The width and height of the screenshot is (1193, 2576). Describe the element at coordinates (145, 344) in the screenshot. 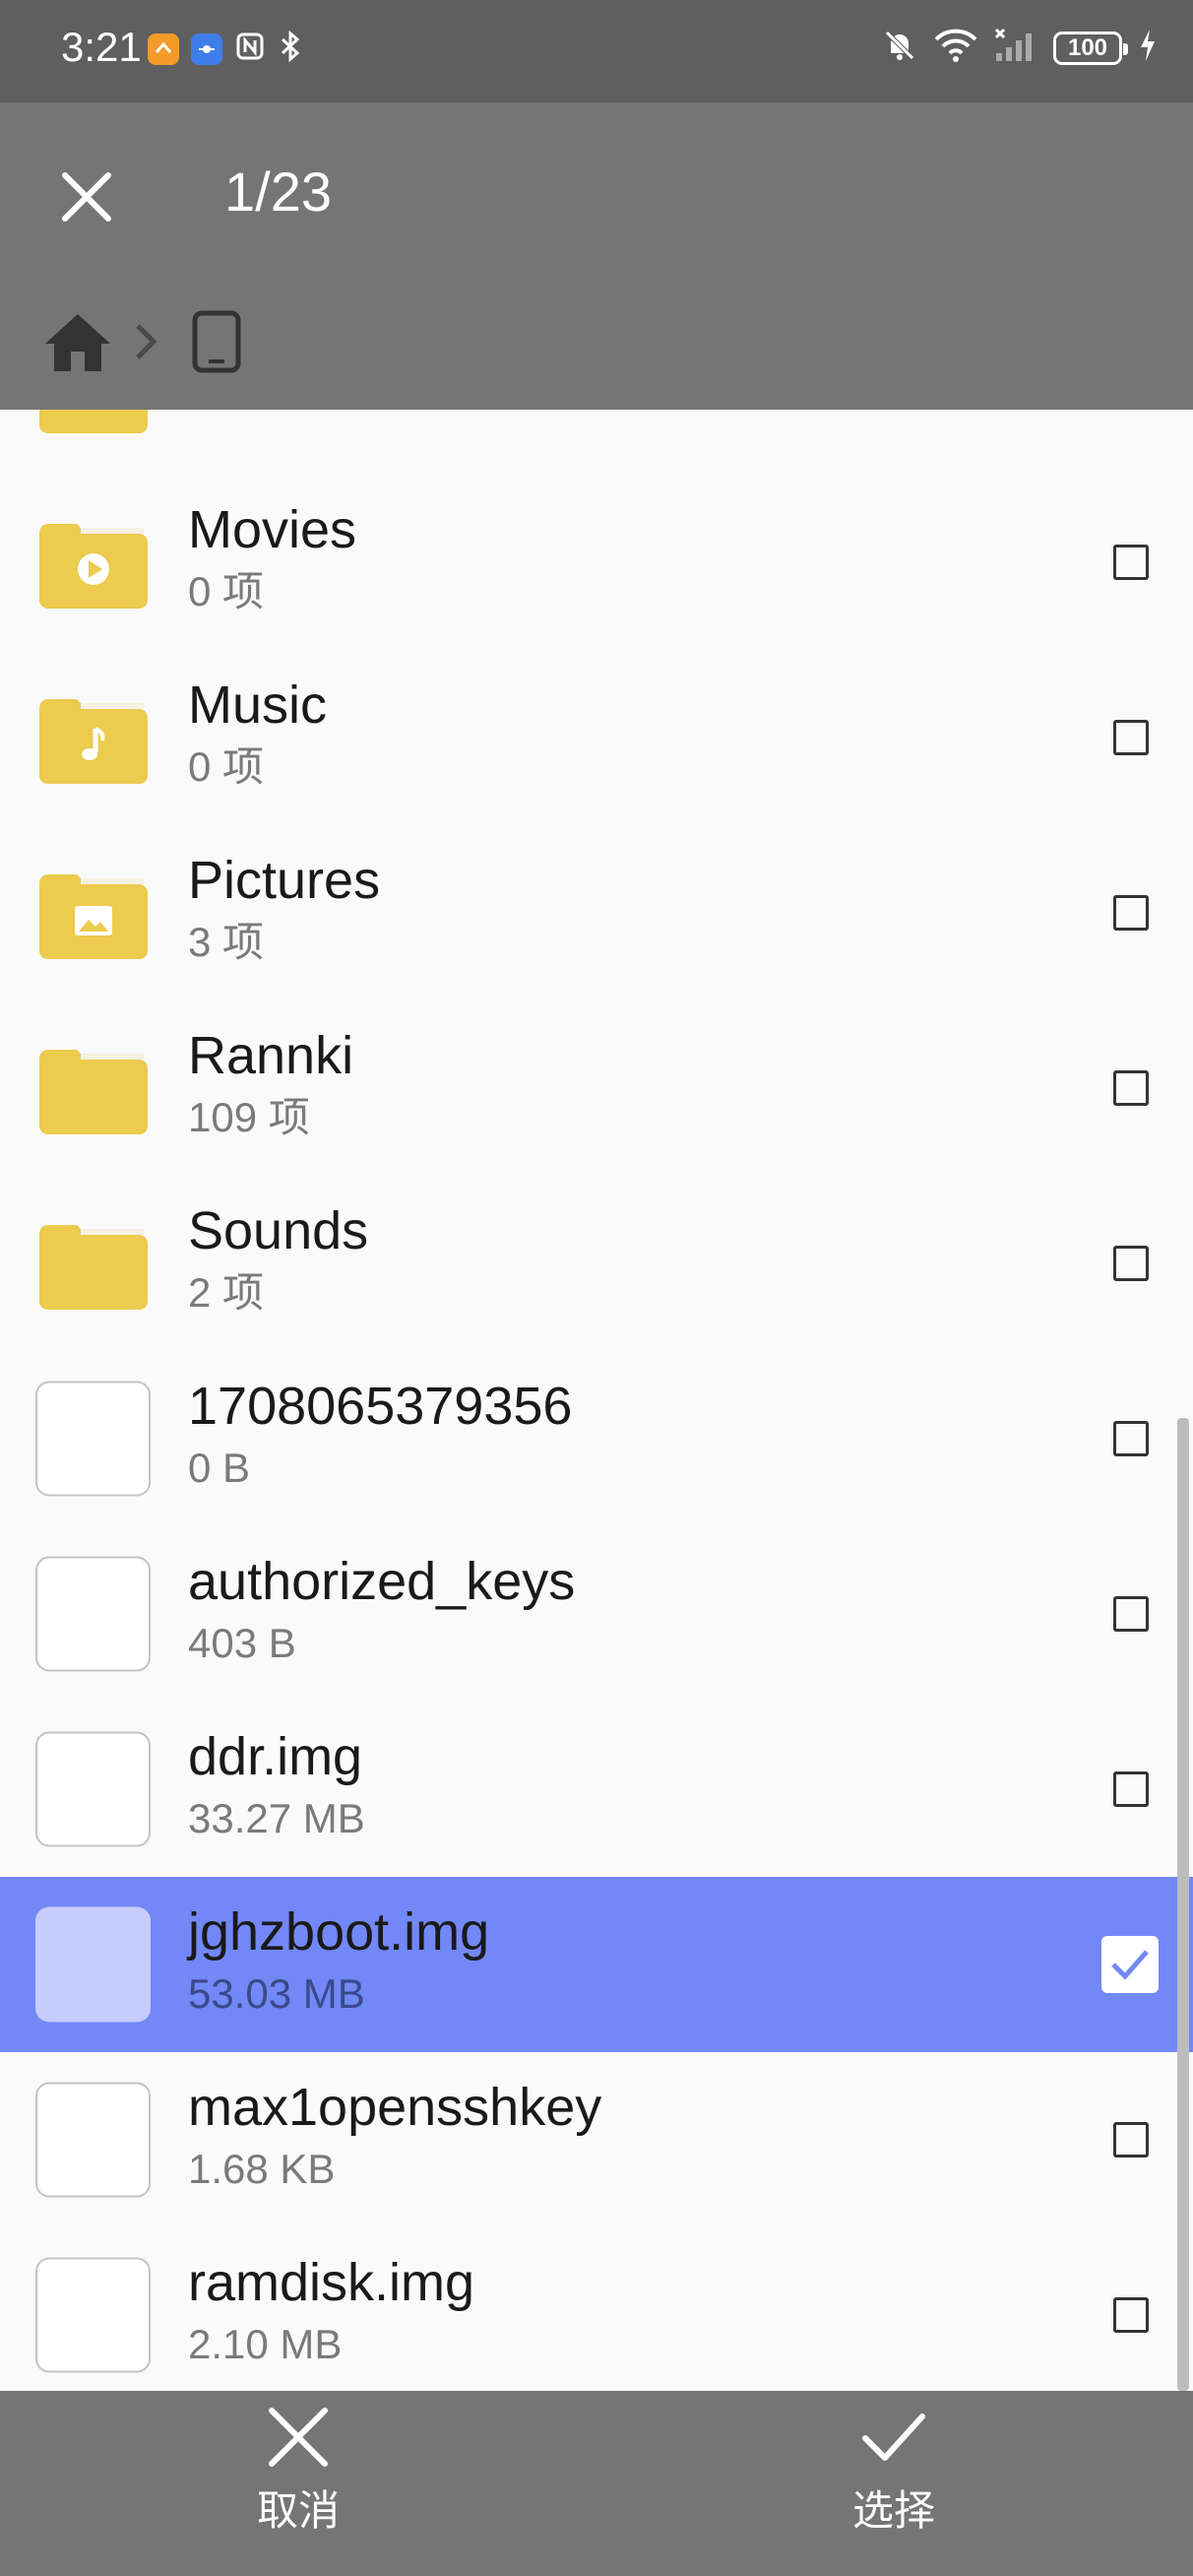

I see `chevron-right-icon` at that location.